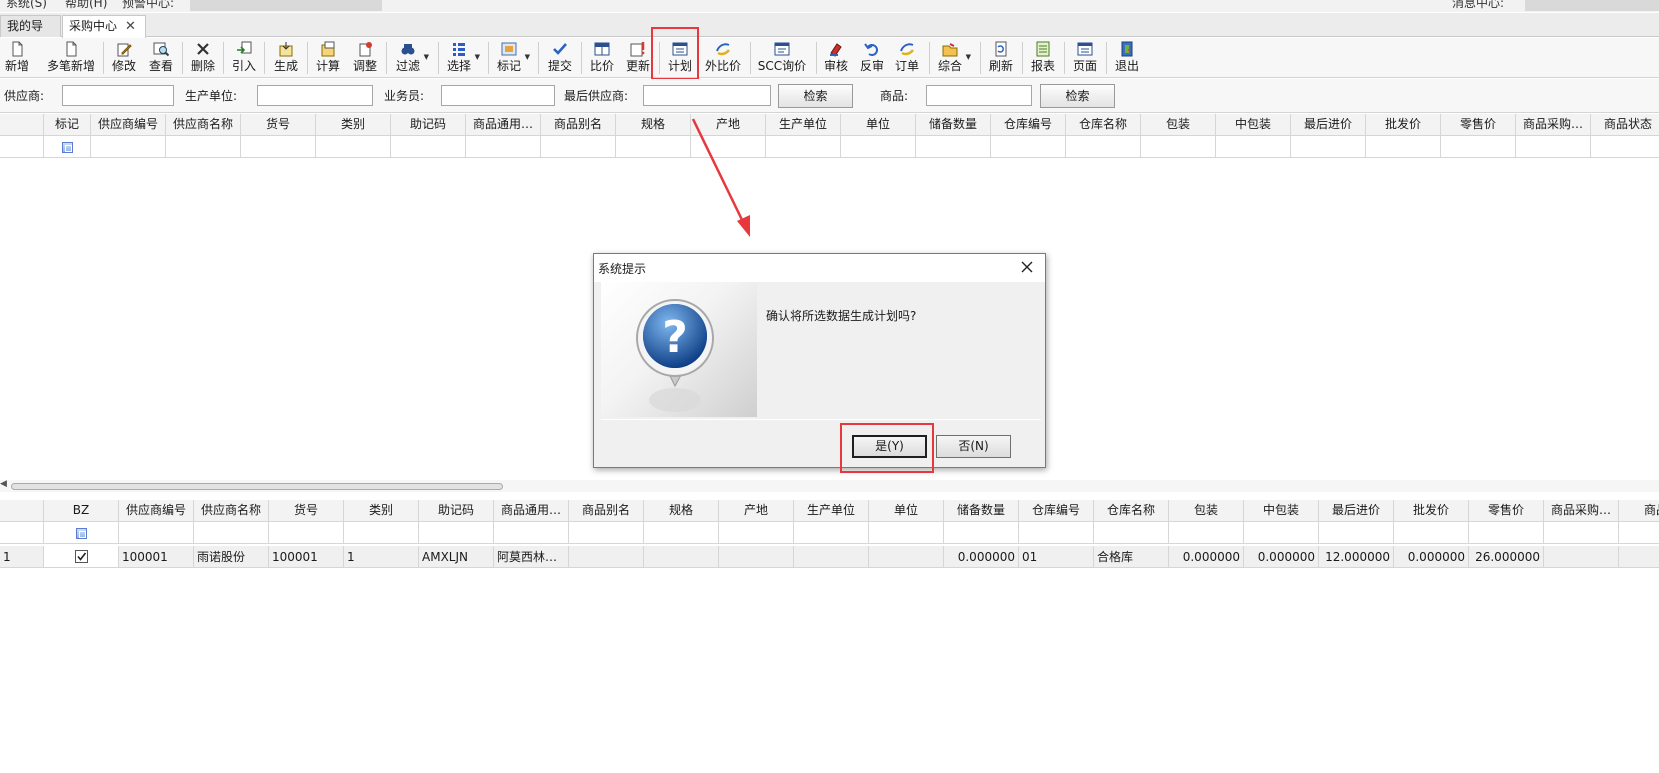 This screenshot has height=773, width=1659. What do you see at coordinates (130, 26) in the screenshot?
I see `close-icon: ✕` at bounding box center [130, 26].